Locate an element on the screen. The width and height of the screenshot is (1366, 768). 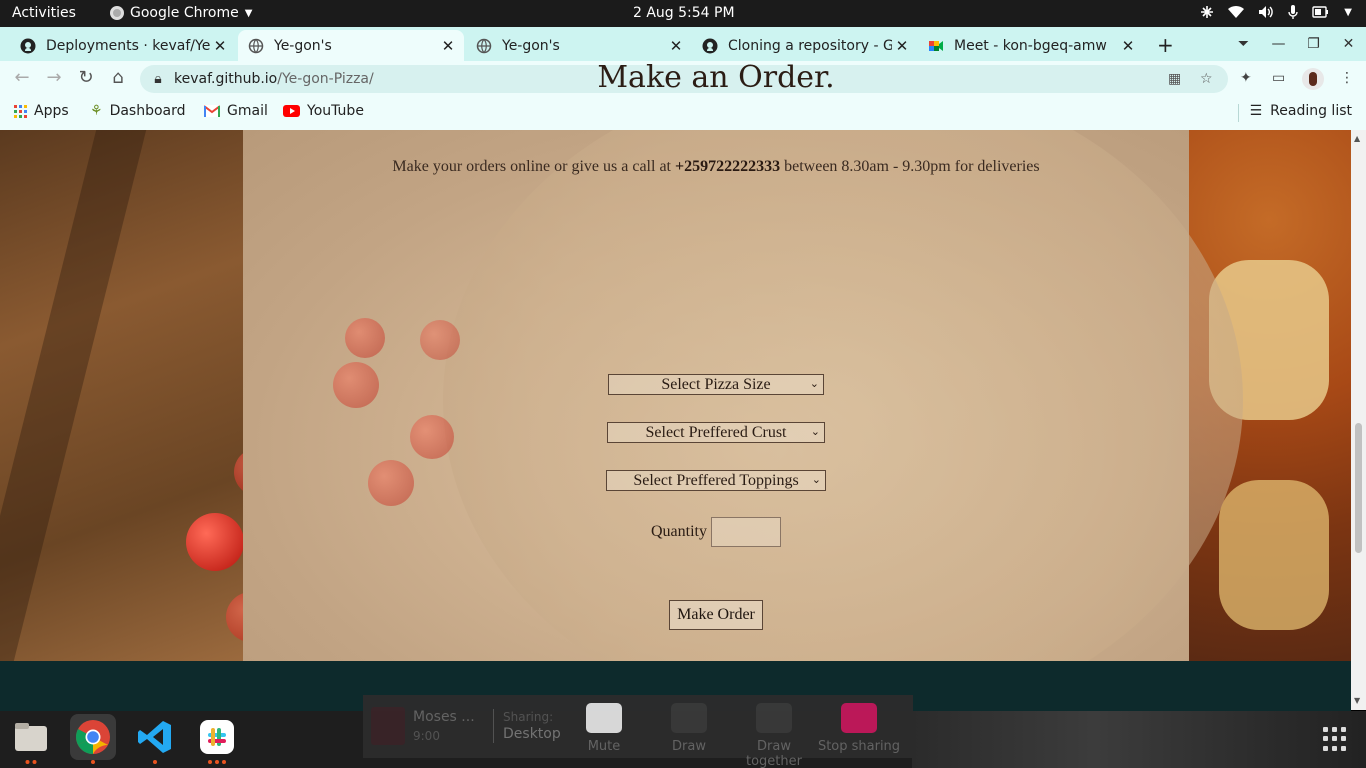
select-value: Select Preffered Toppings is located at coordinates (716, 480).